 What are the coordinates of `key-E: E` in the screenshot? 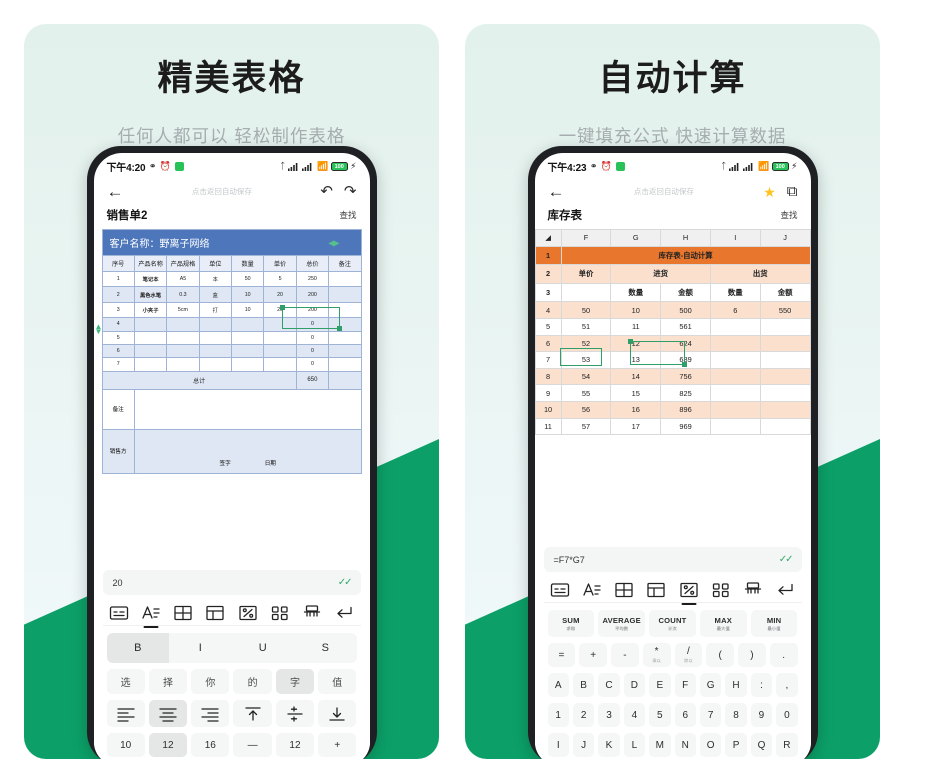 It's located at (660, 685).